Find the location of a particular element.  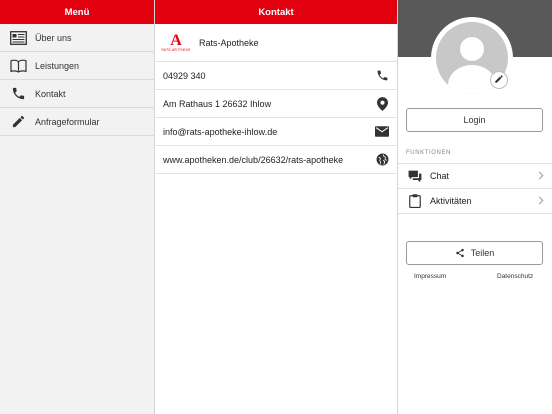

phone-number: 04929 340 is located at coordinates (184, 75).